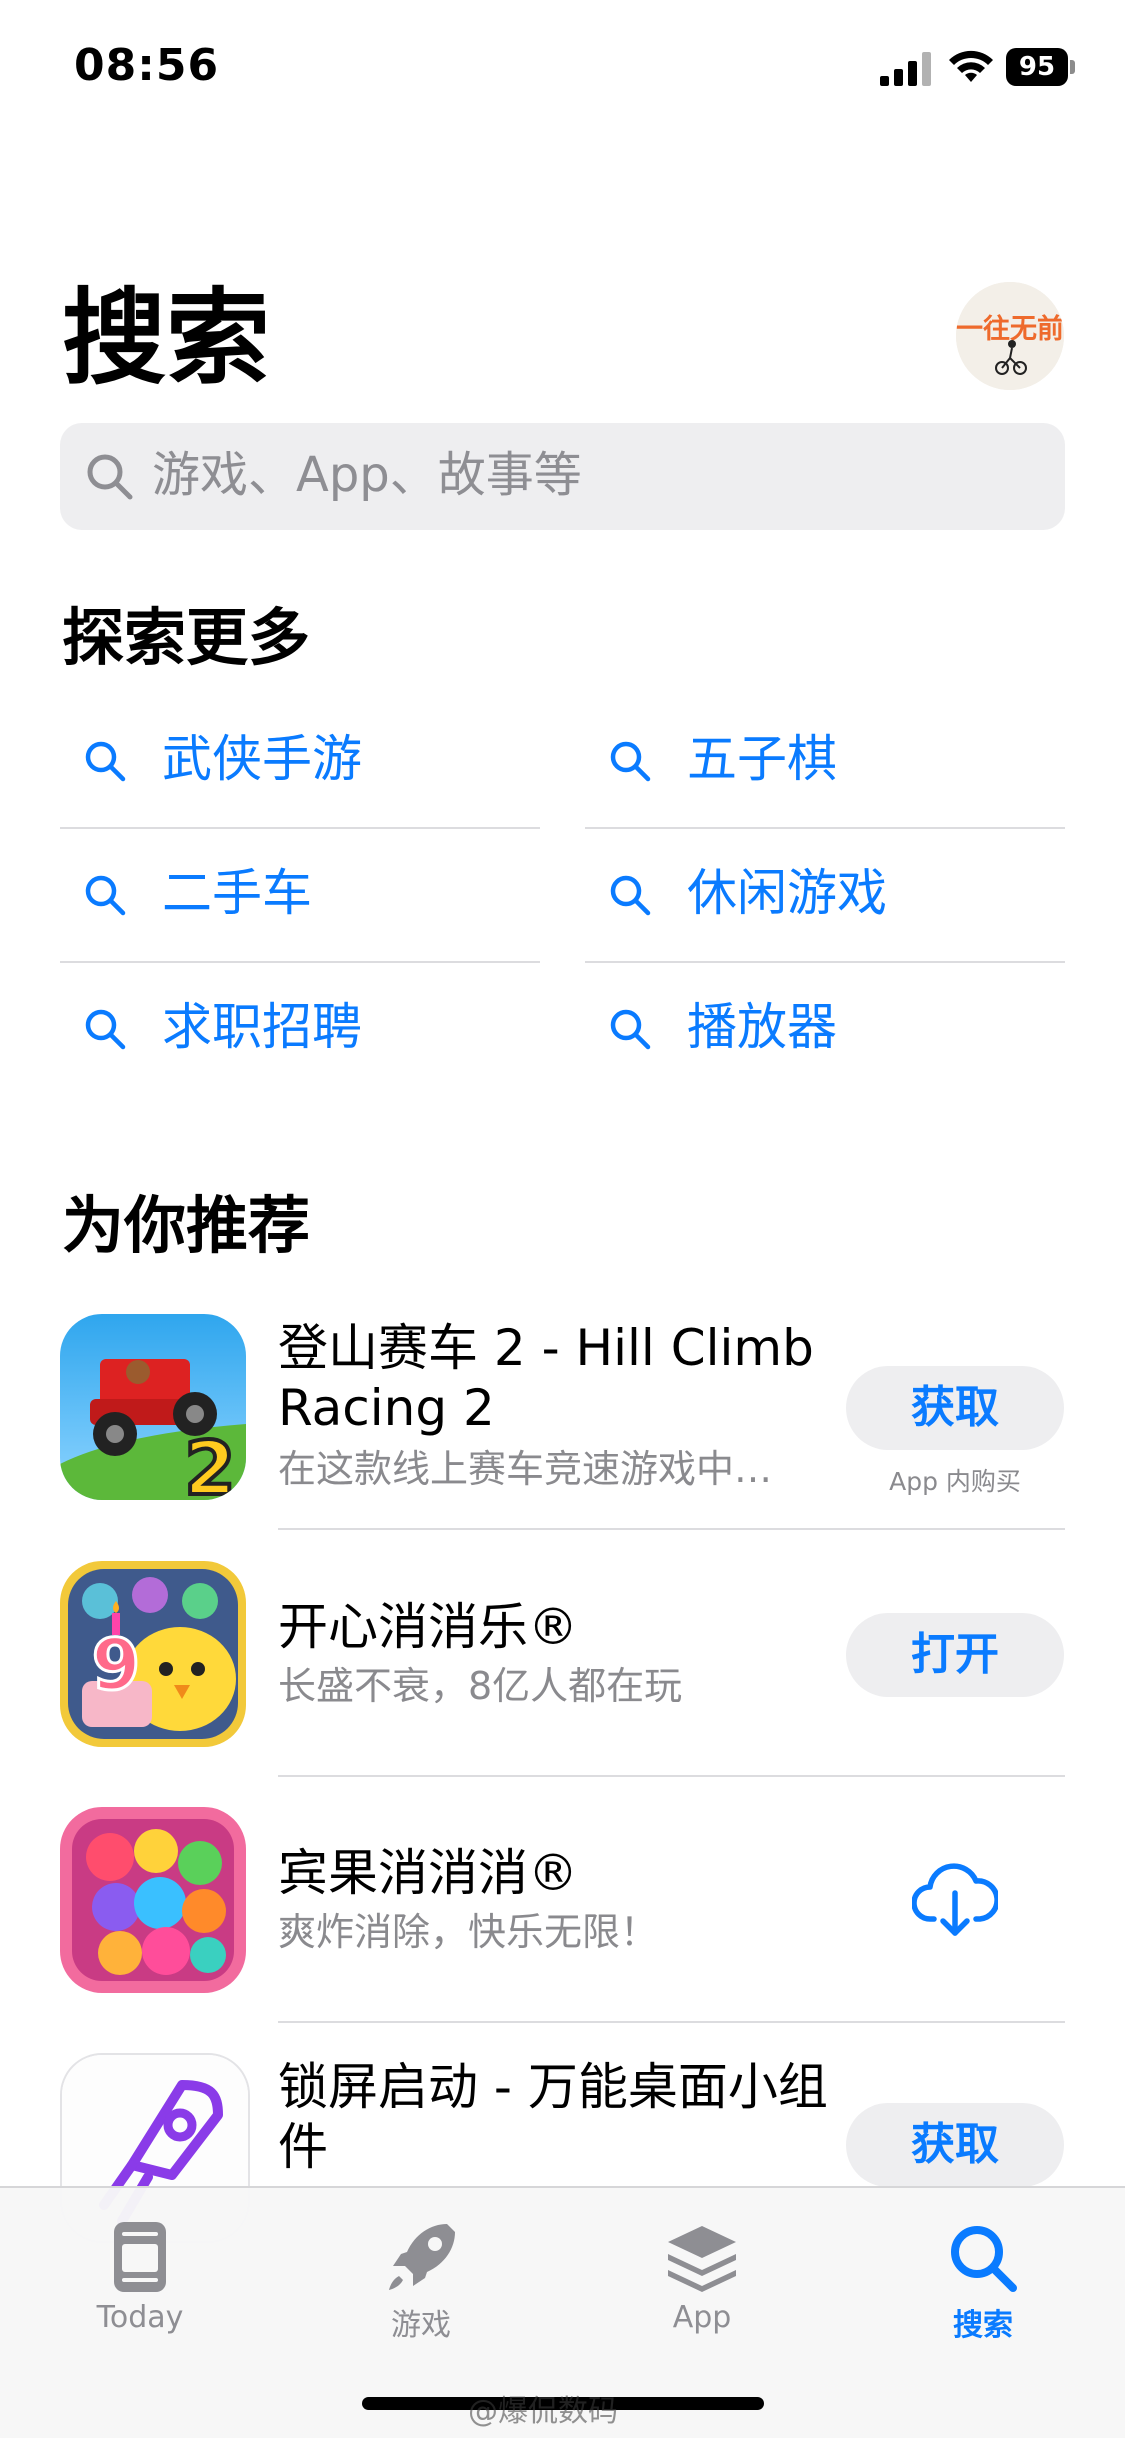 This screenshot has width=1125, height=2438. Describe the element at coordinates (762, 759) in the screenshot. I see `explore-item-label: 五子棋` at that location.